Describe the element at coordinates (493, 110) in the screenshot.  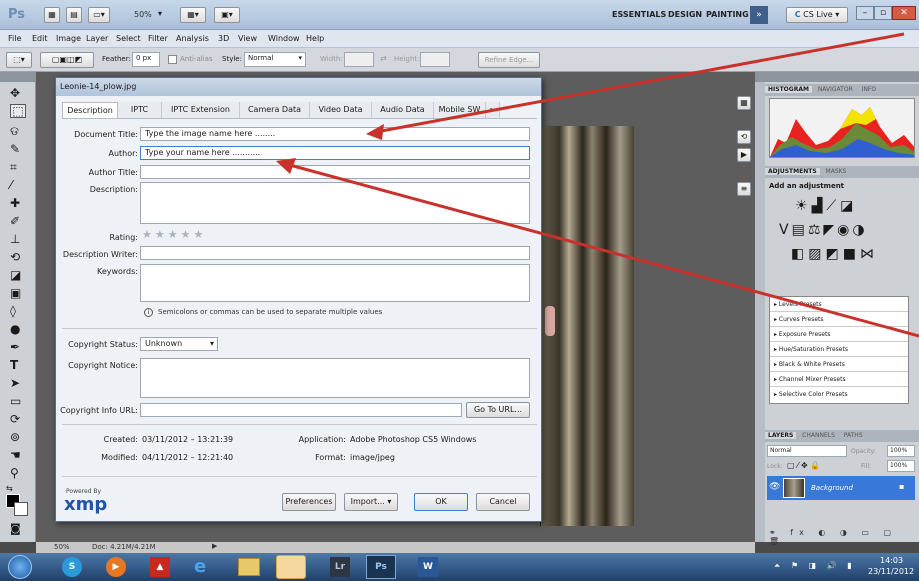
I see `tab-scroll-right: ▸` at that location.